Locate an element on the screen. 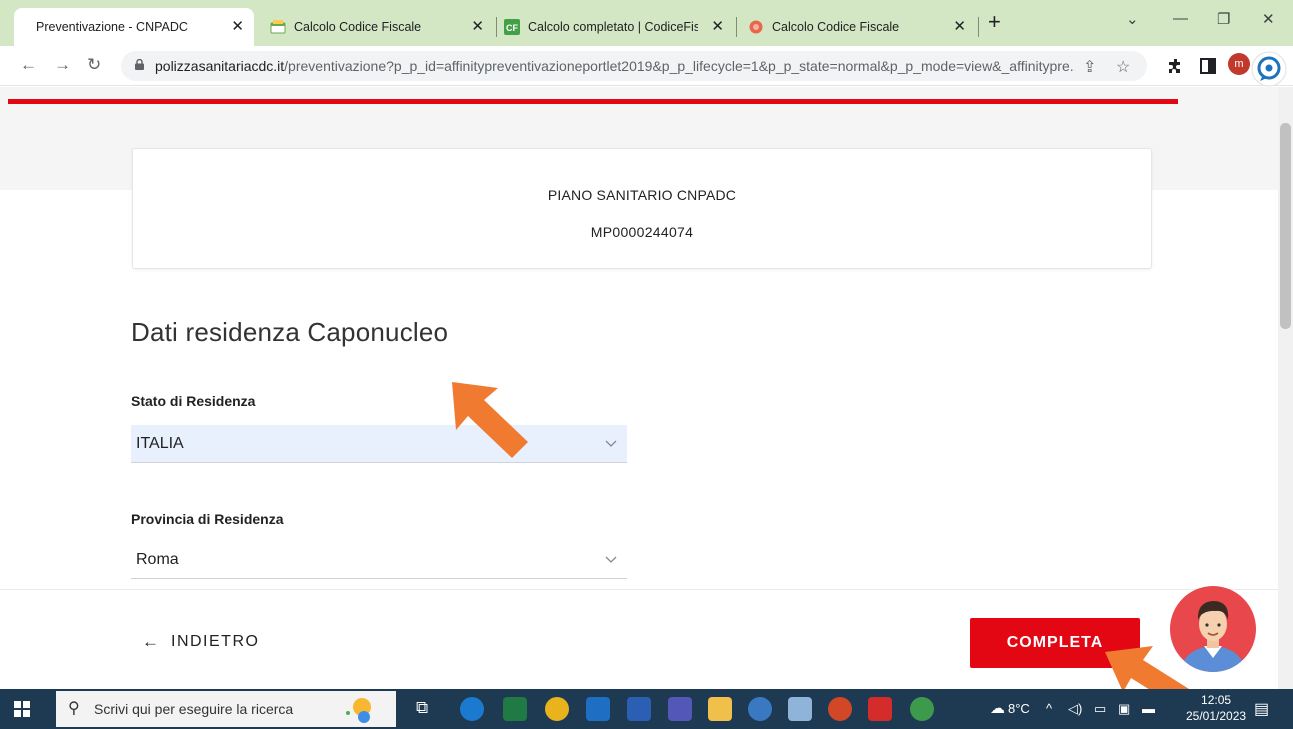 The height and width of the screenshot is (729, 1293). edge-icon is located at coordinates (472, 709).